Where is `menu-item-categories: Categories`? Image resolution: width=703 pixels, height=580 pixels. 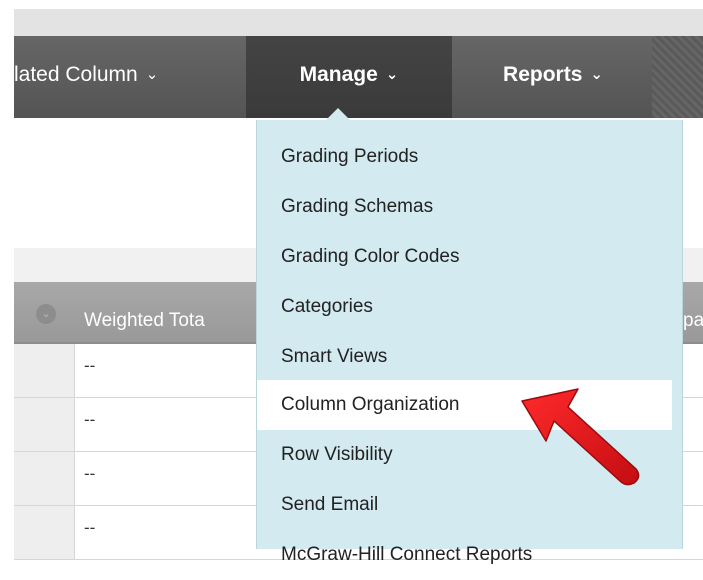
menu-item-categories: Categories is located at coordinates (464, 307).